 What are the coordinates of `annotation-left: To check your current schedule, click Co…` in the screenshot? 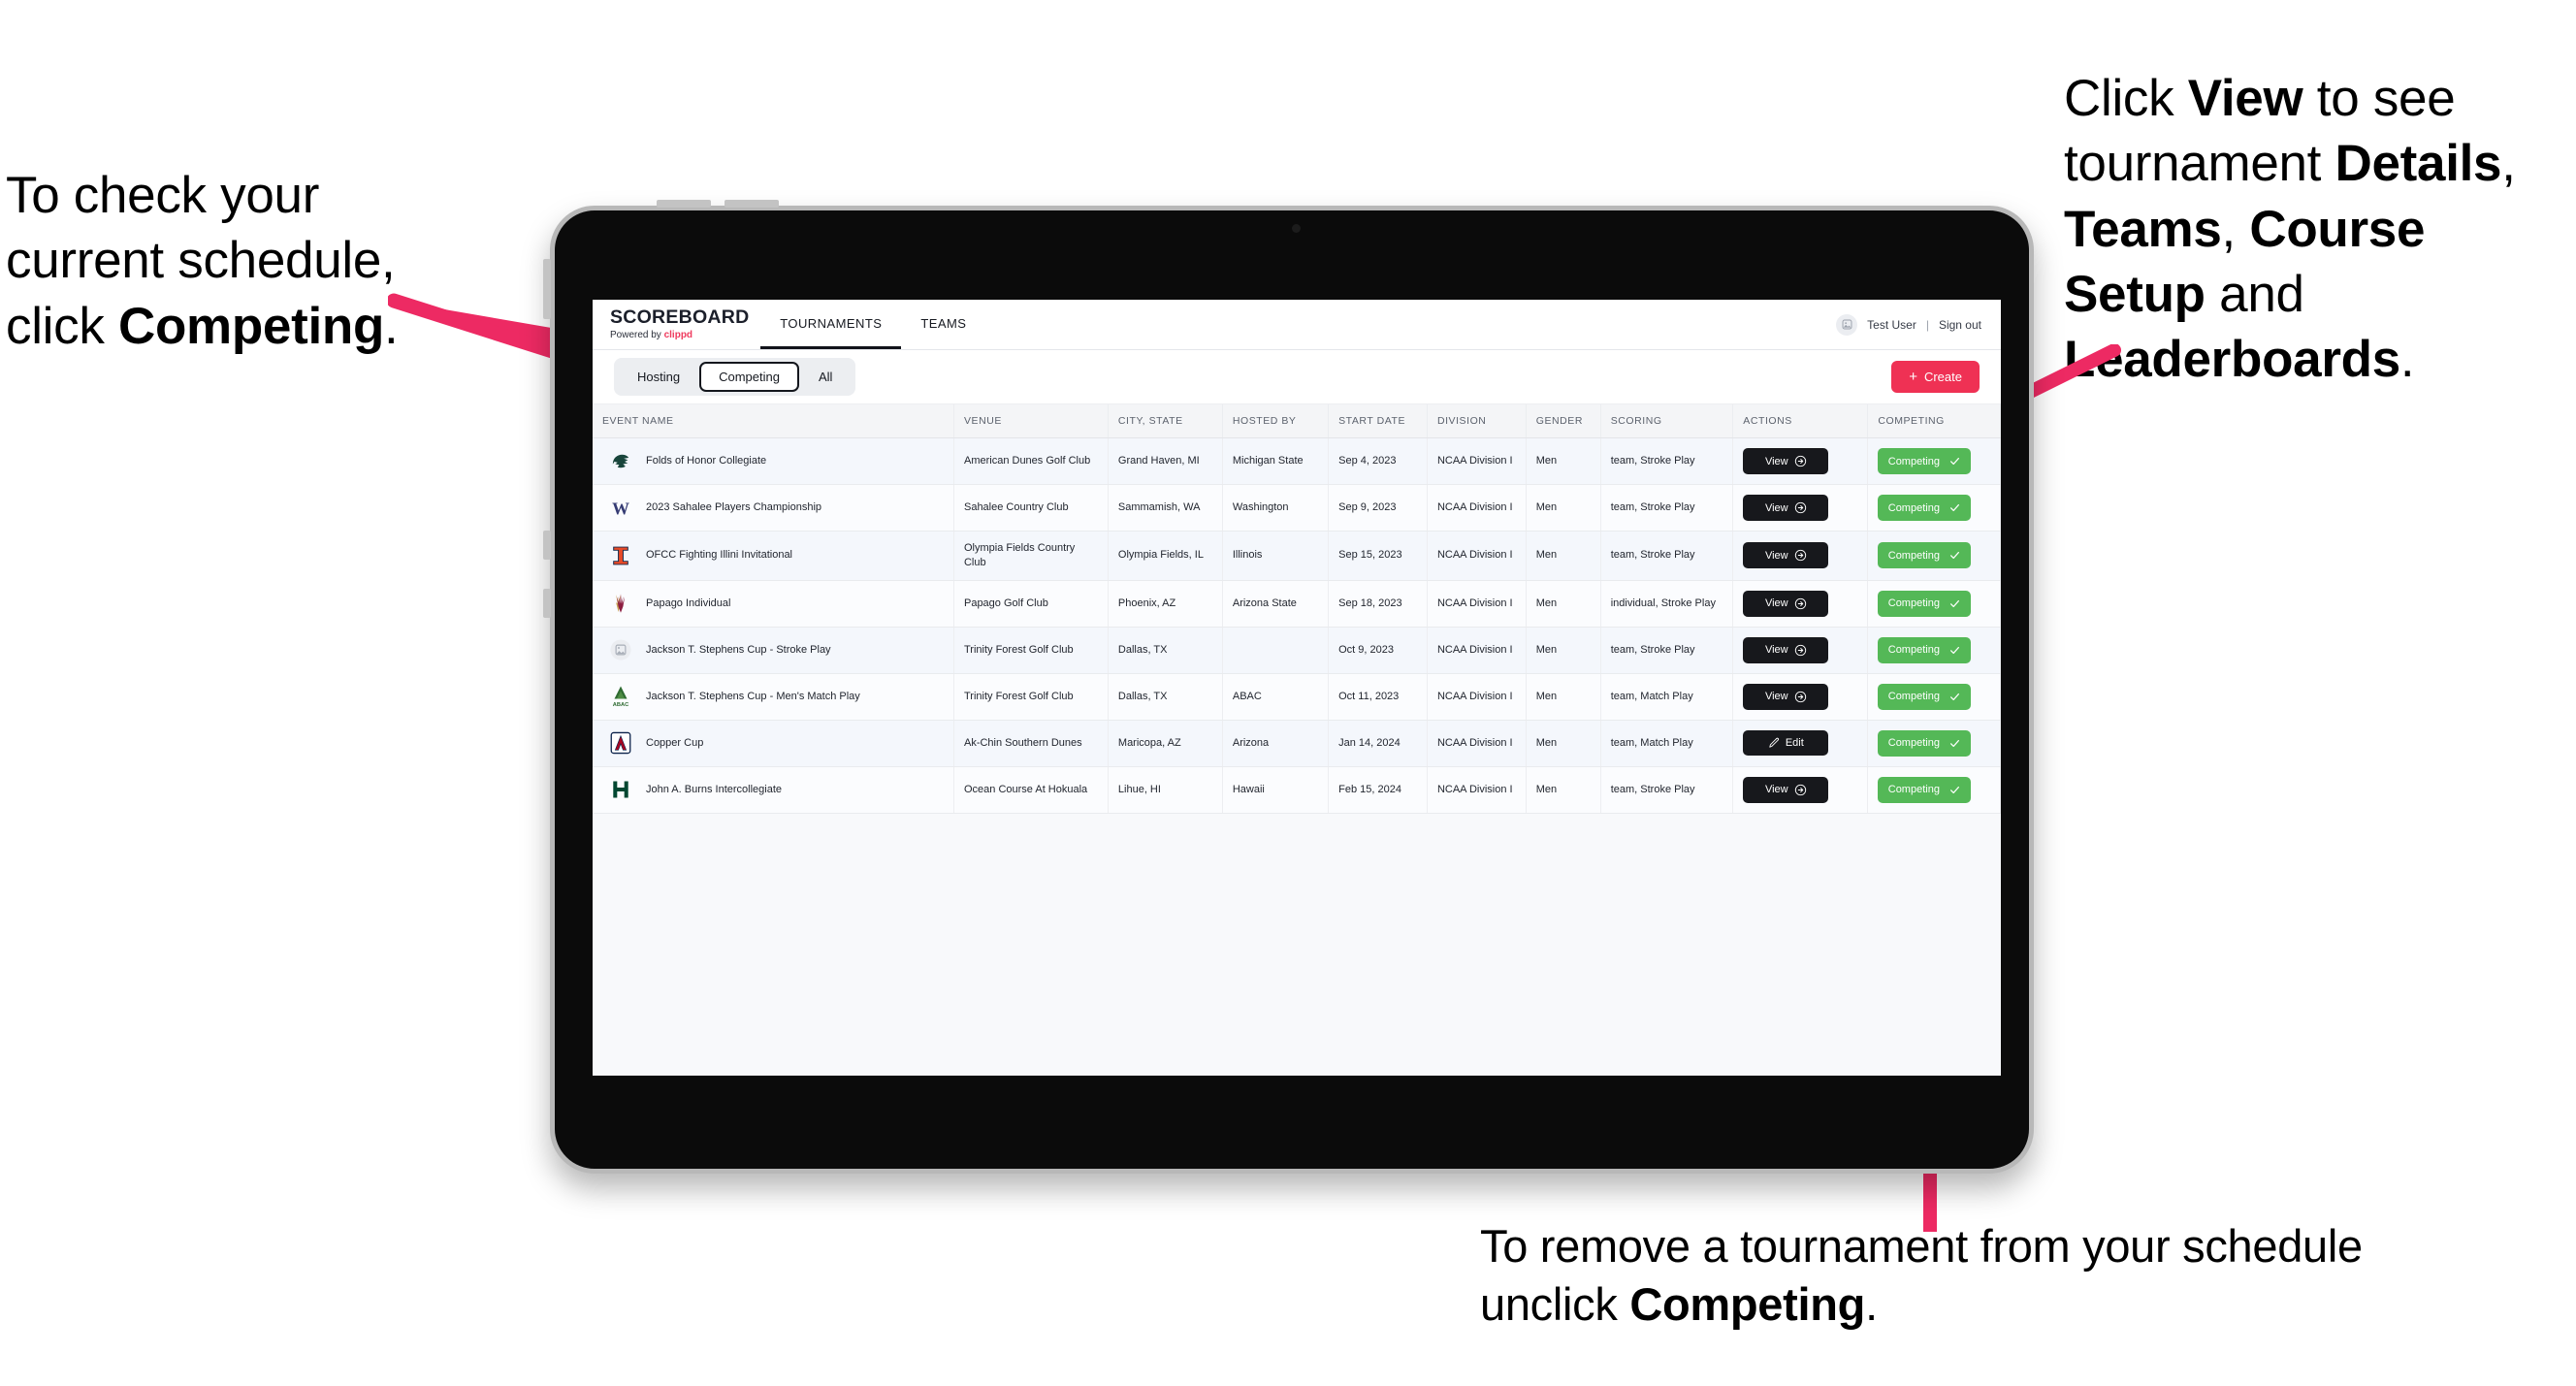 It's located at (234, 261).